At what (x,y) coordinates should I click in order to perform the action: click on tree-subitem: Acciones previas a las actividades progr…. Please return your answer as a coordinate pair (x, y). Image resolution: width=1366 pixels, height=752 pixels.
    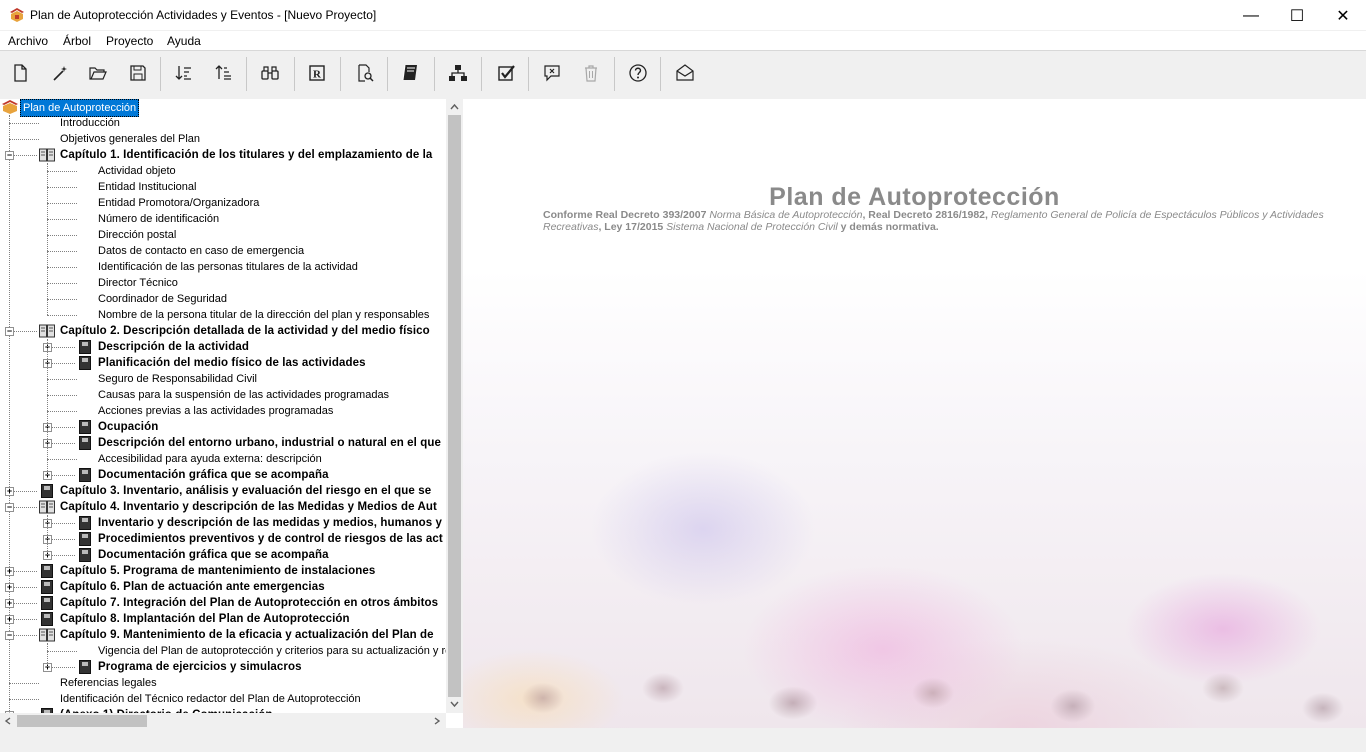
    Looking at the image, I should click on (223, 411).